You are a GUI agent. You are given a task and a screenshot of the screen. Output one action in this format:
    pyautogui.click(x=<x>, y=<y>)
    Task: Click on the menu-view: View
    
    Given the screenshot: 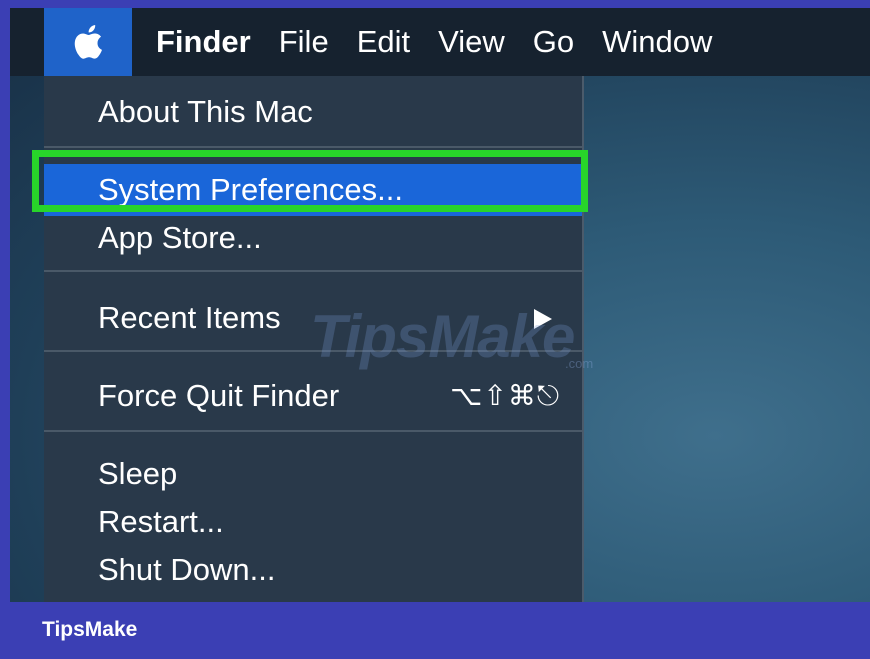 What is the action you would take?
    pyautogui.click(x=471, y=42)
    